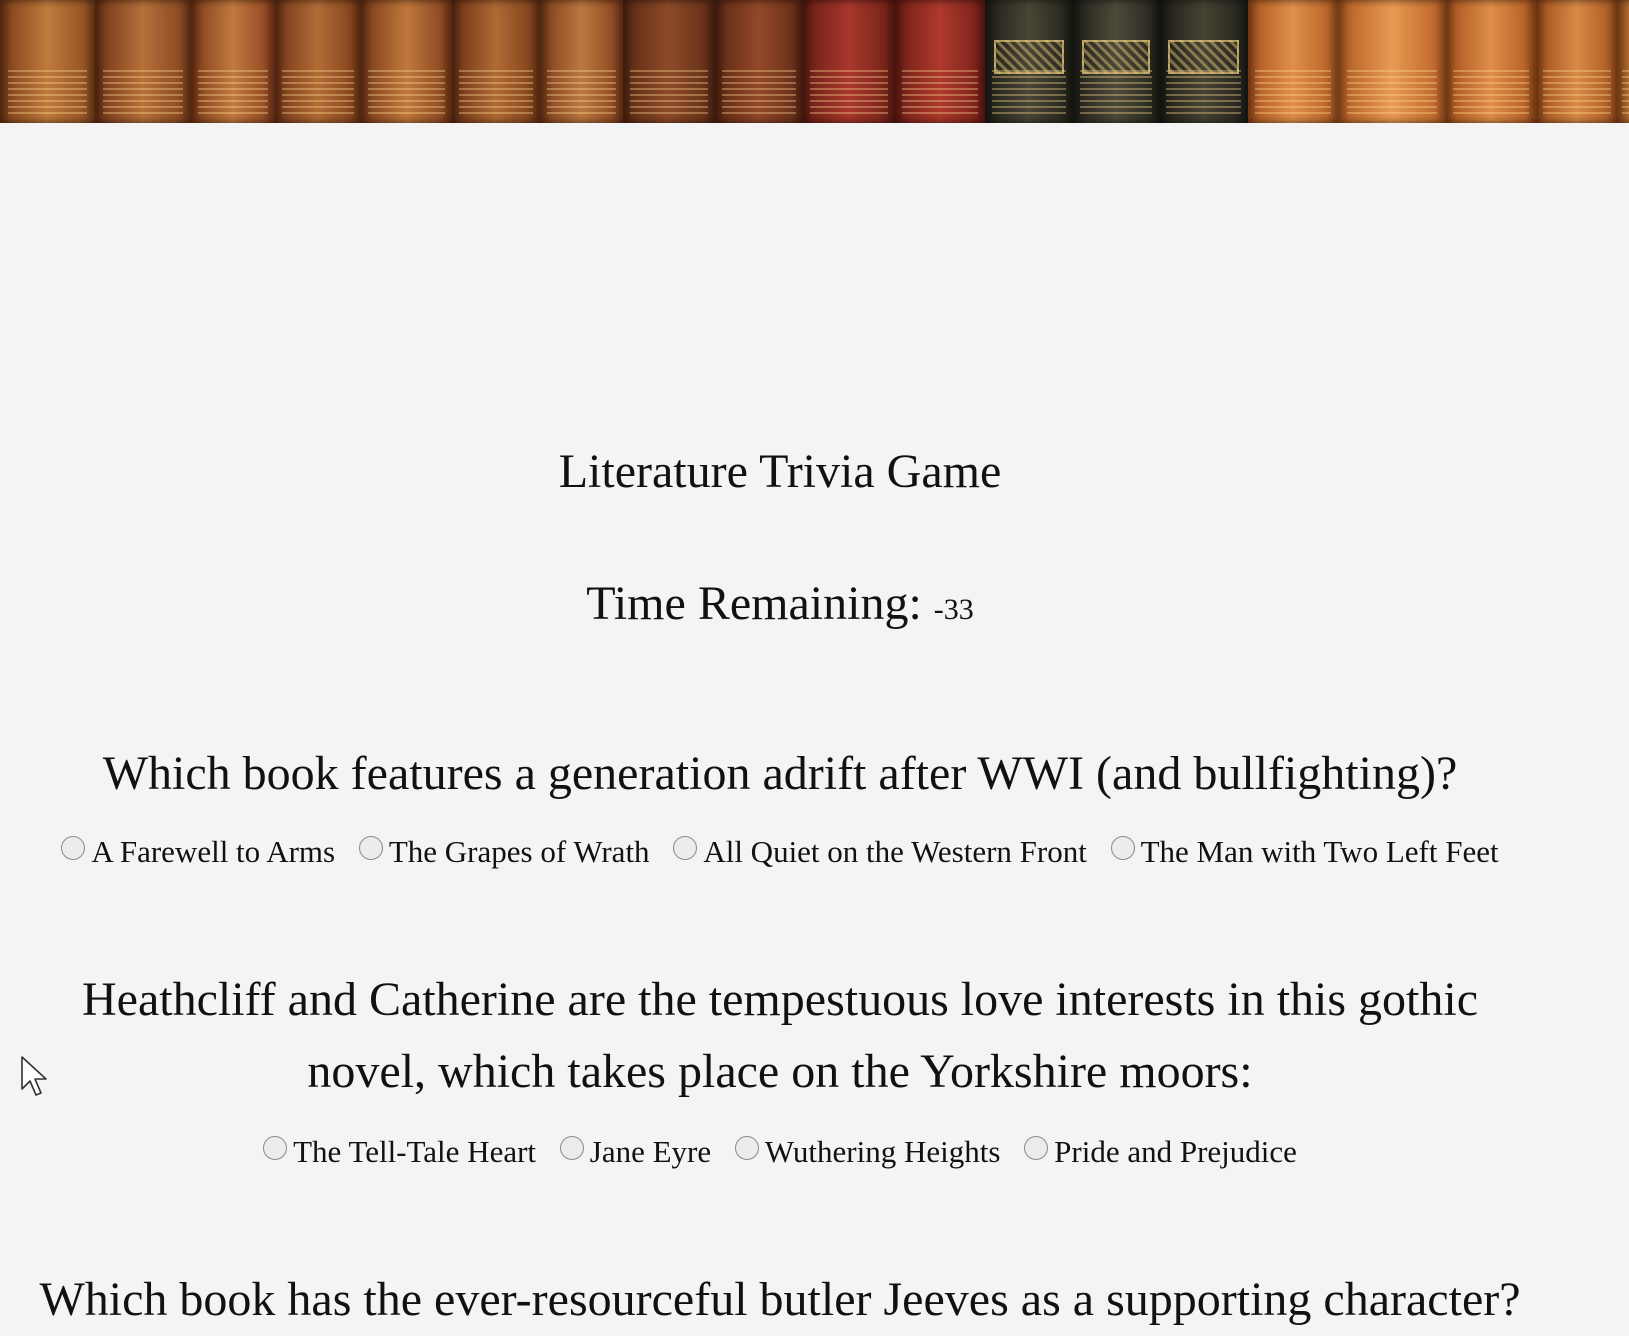  I want to click on answer-option: A Farewell to Arms, so click(198, 851).